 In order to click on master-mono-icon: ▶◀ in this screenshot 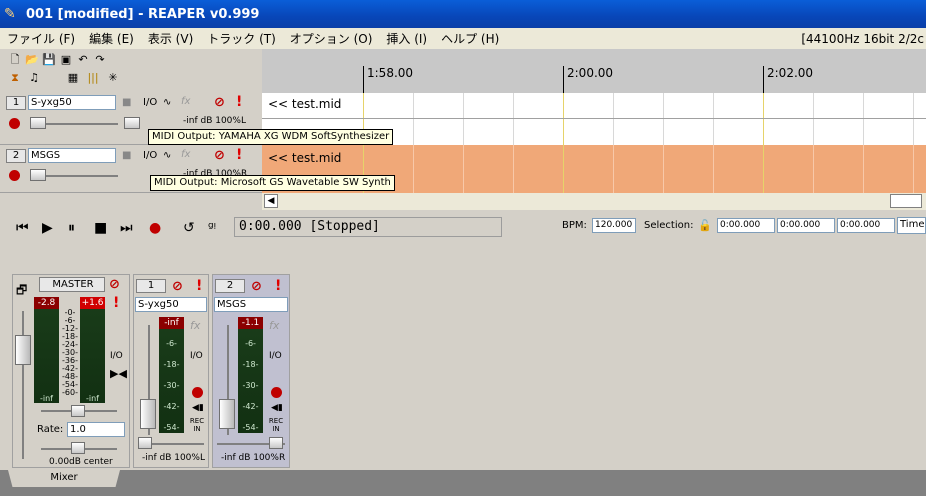, I will do `click(118, 373)`.